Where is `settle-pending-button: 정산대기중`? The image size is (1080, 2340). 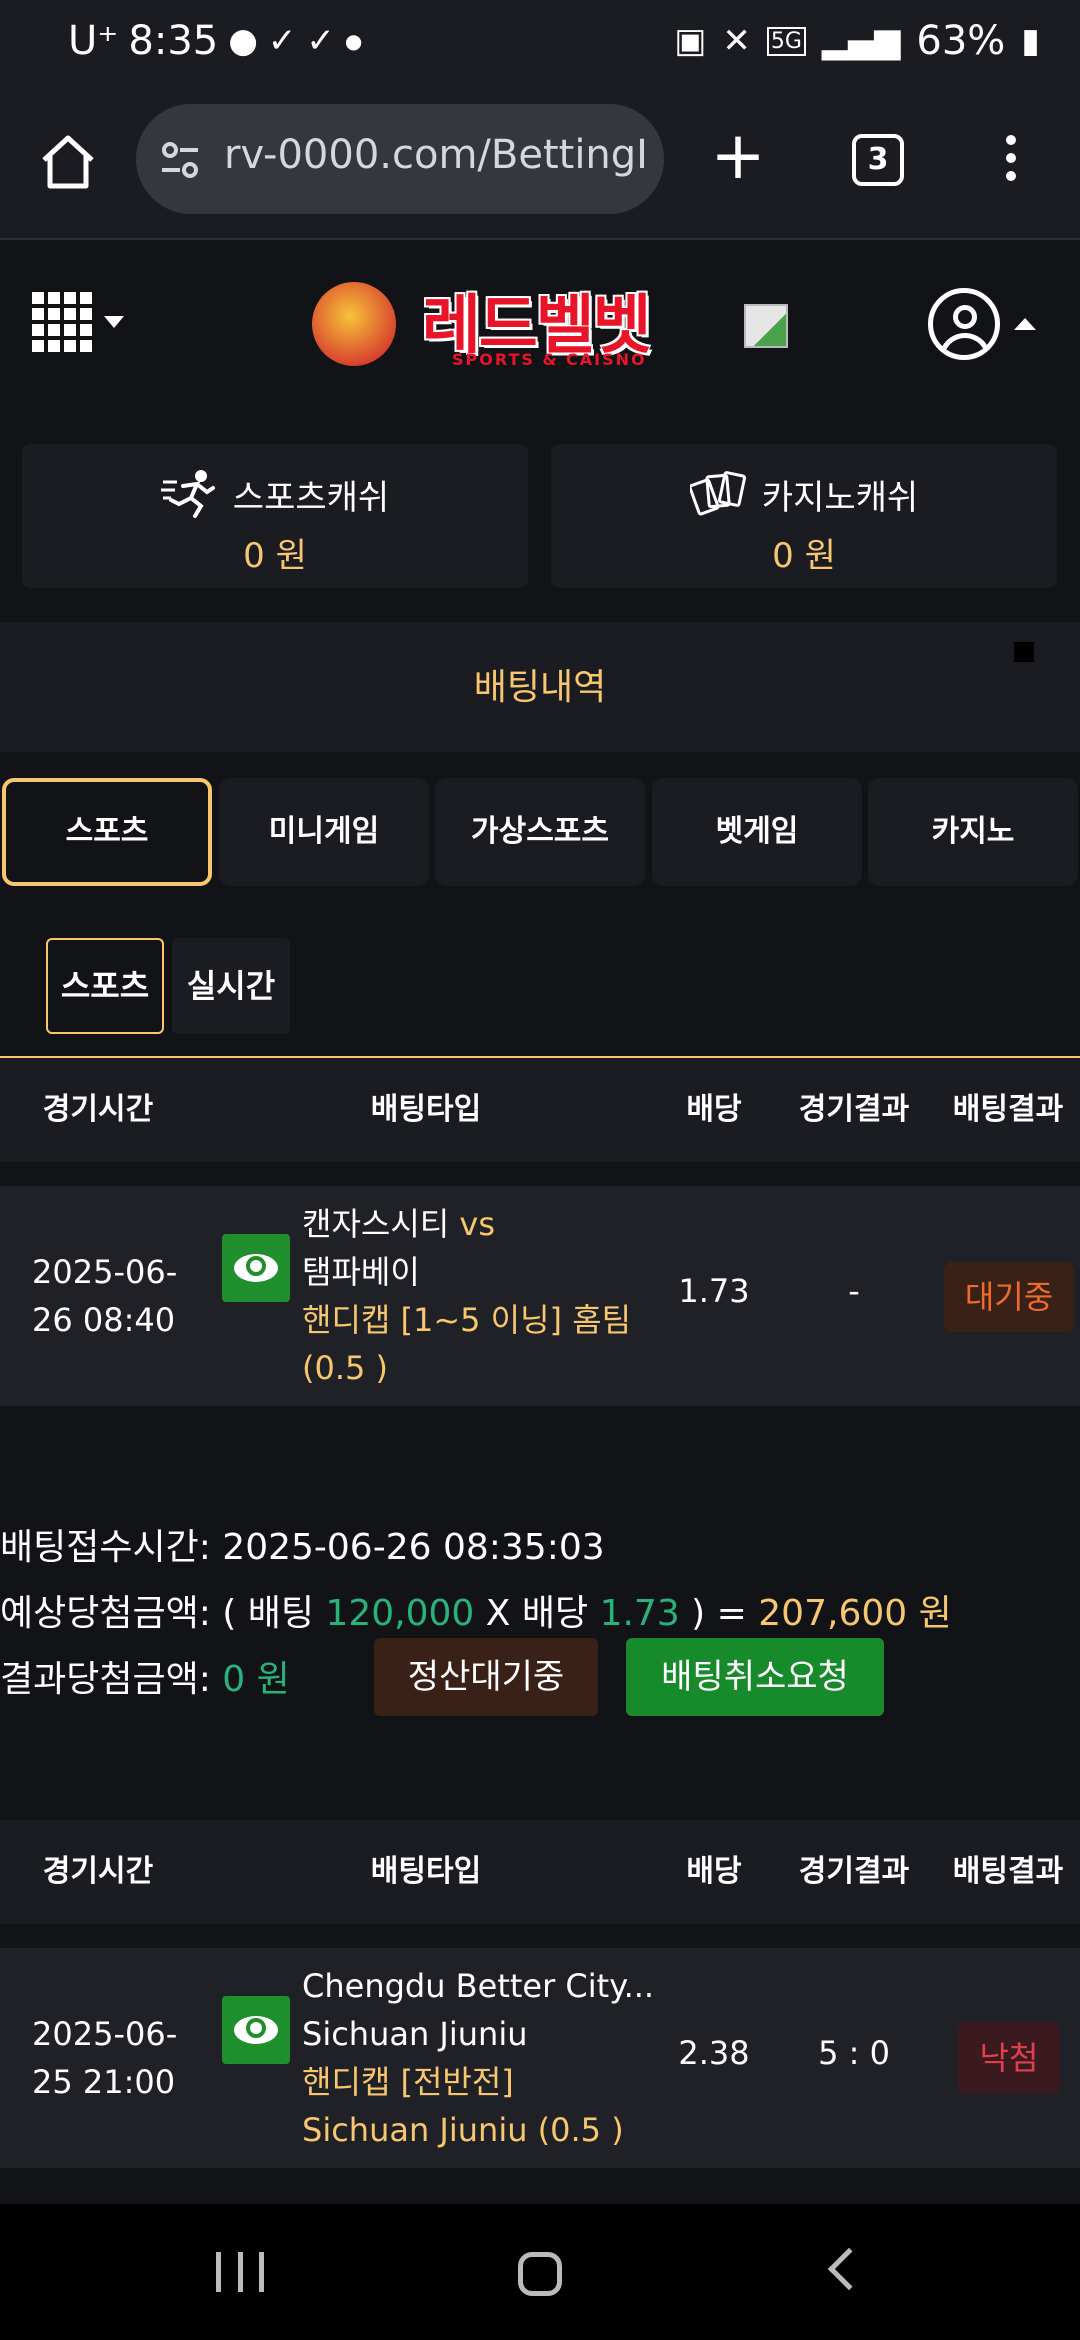
settle-pending-button: 정산대기중 is located at coordinates (486, 1677).